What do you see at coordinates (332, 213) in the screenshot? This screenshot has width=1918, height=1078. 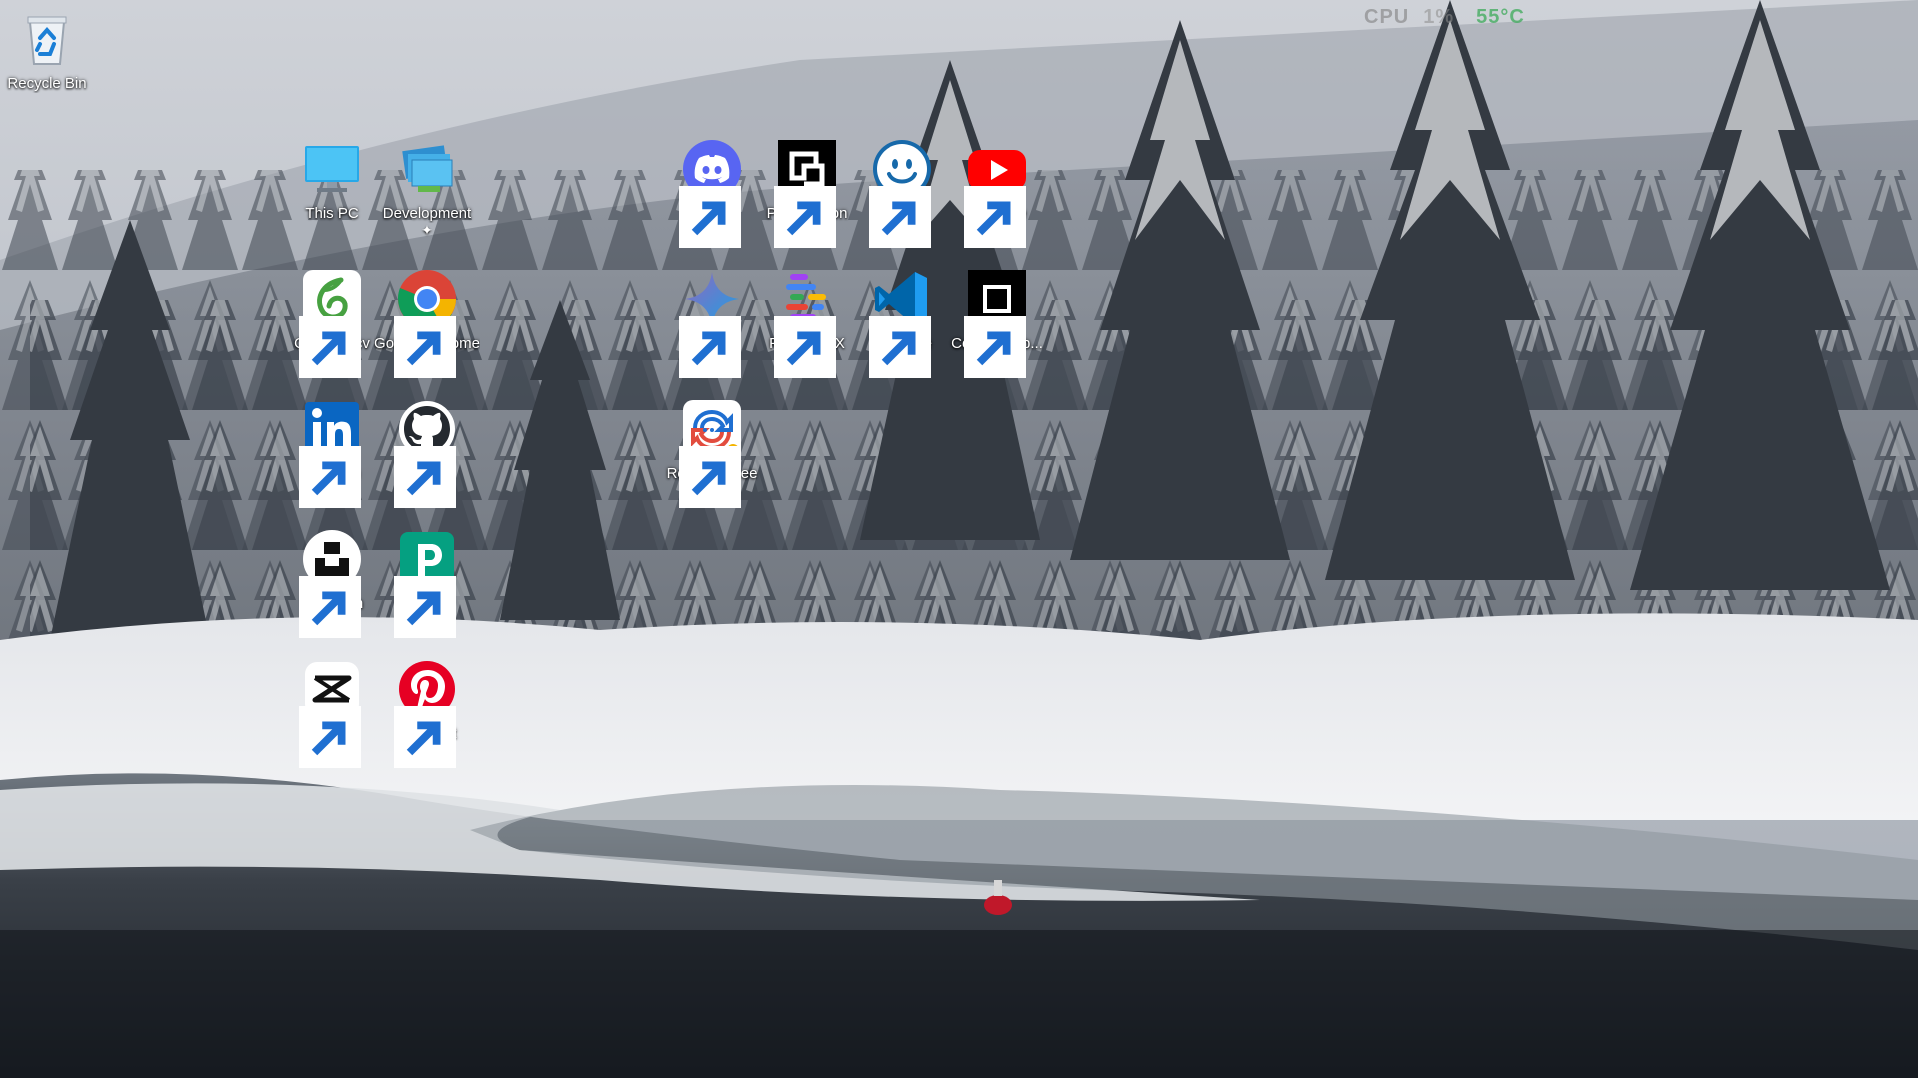 I see `desktop-icon-label: This PC` at bounding box center [332, 213].